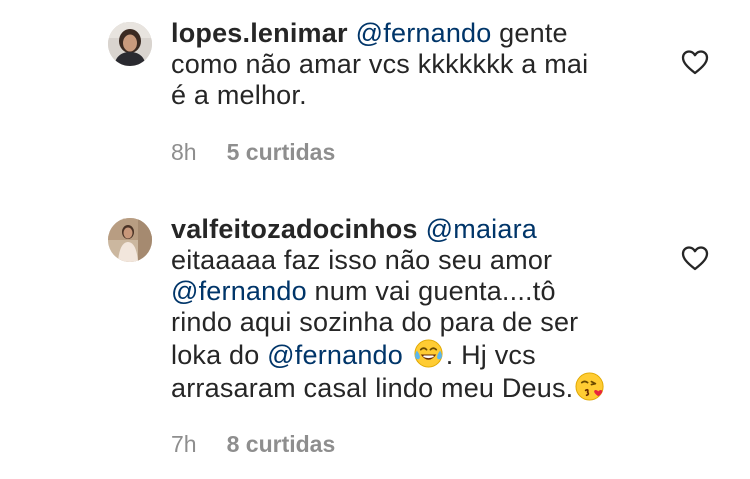 The height and width of the screenshot is (479, 750). What do you see at coordinates (529, 33) in the screenshot?
I see `comment-text: gente` at bounding box center [529, 33].